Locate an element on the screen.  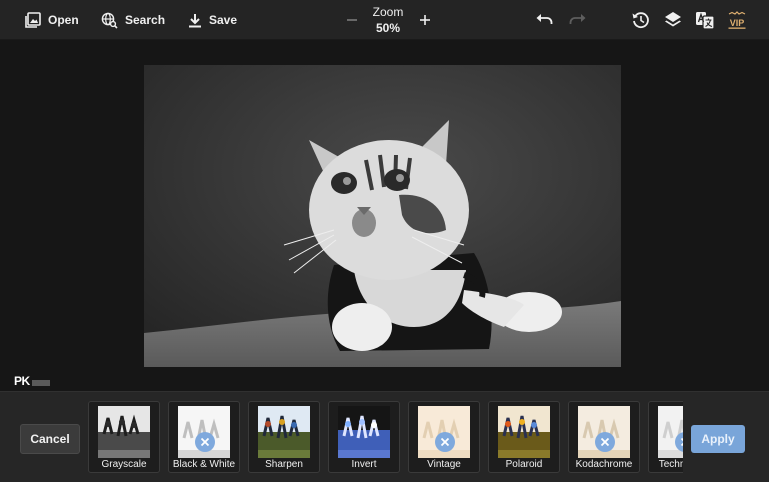
apply-button: Apply is located at coordinates (718, 439).